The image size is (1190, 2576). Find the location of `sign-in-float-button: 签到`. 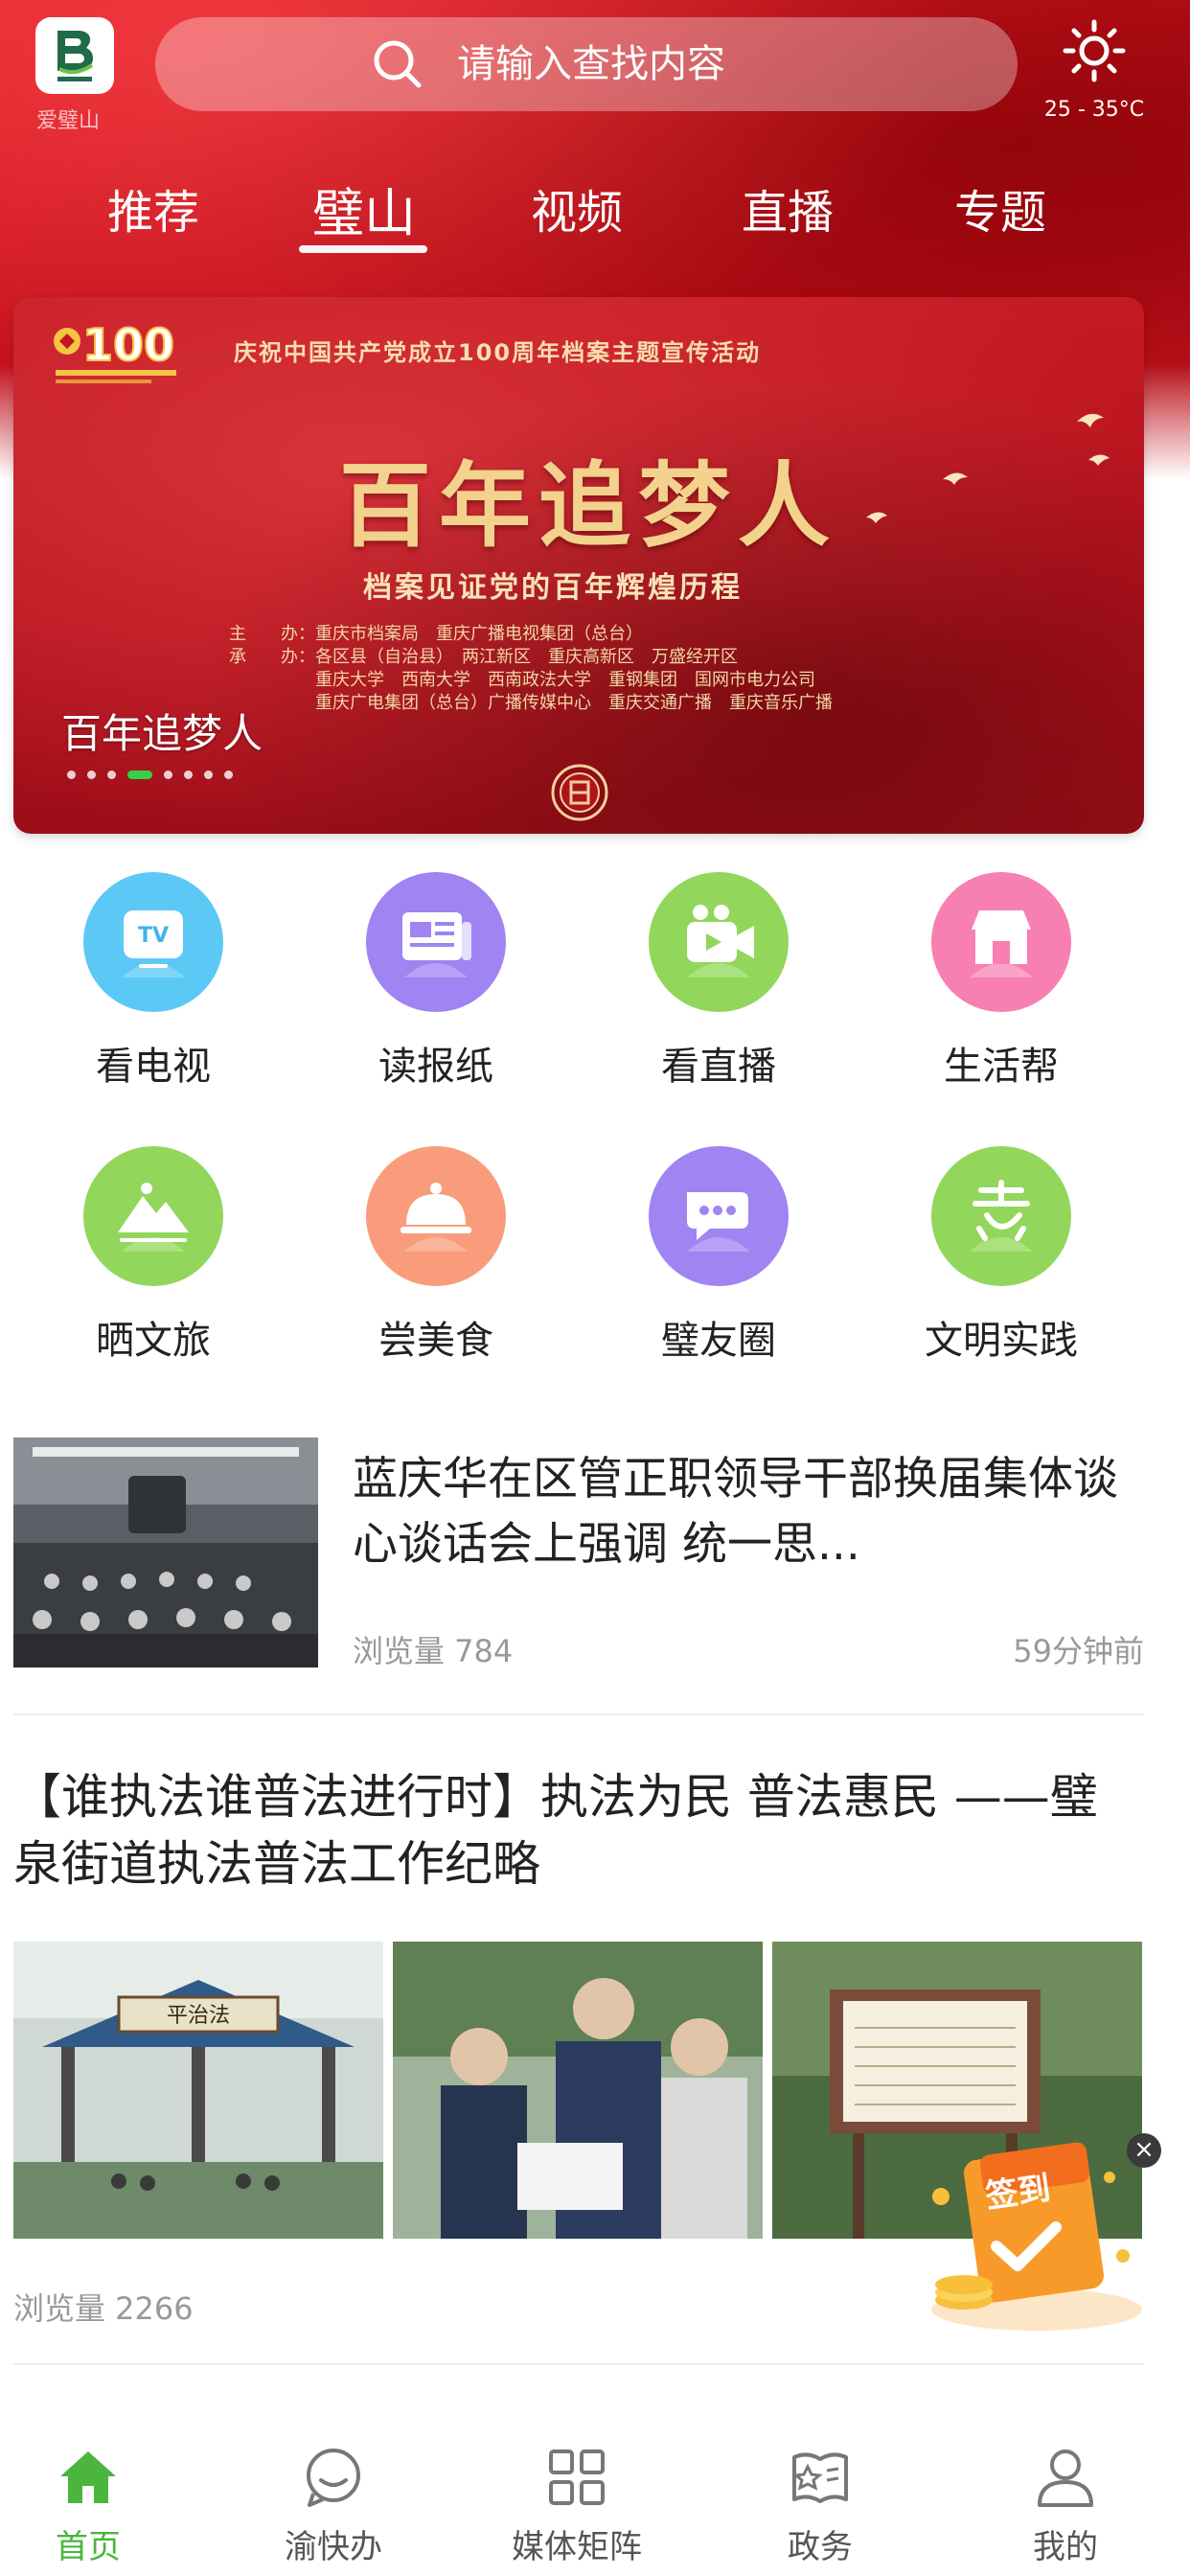

sign-in-float-button: 签到 is located at coordinates (1037, 2239).